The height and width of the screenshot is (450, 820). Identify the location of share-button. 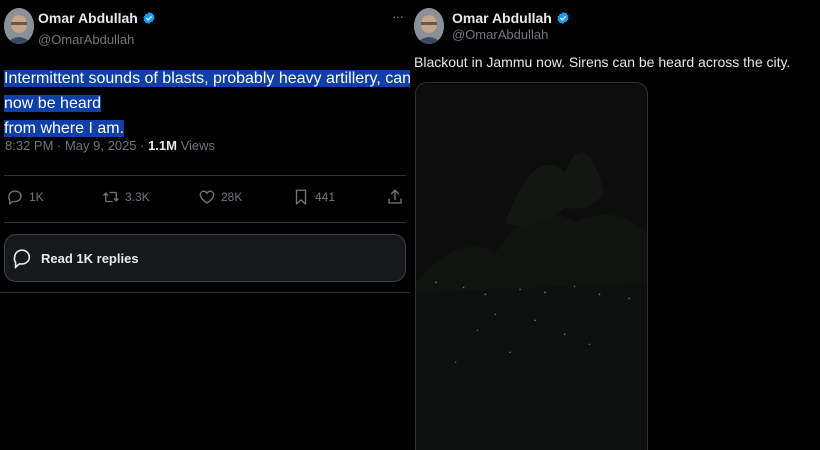
(395, 197).